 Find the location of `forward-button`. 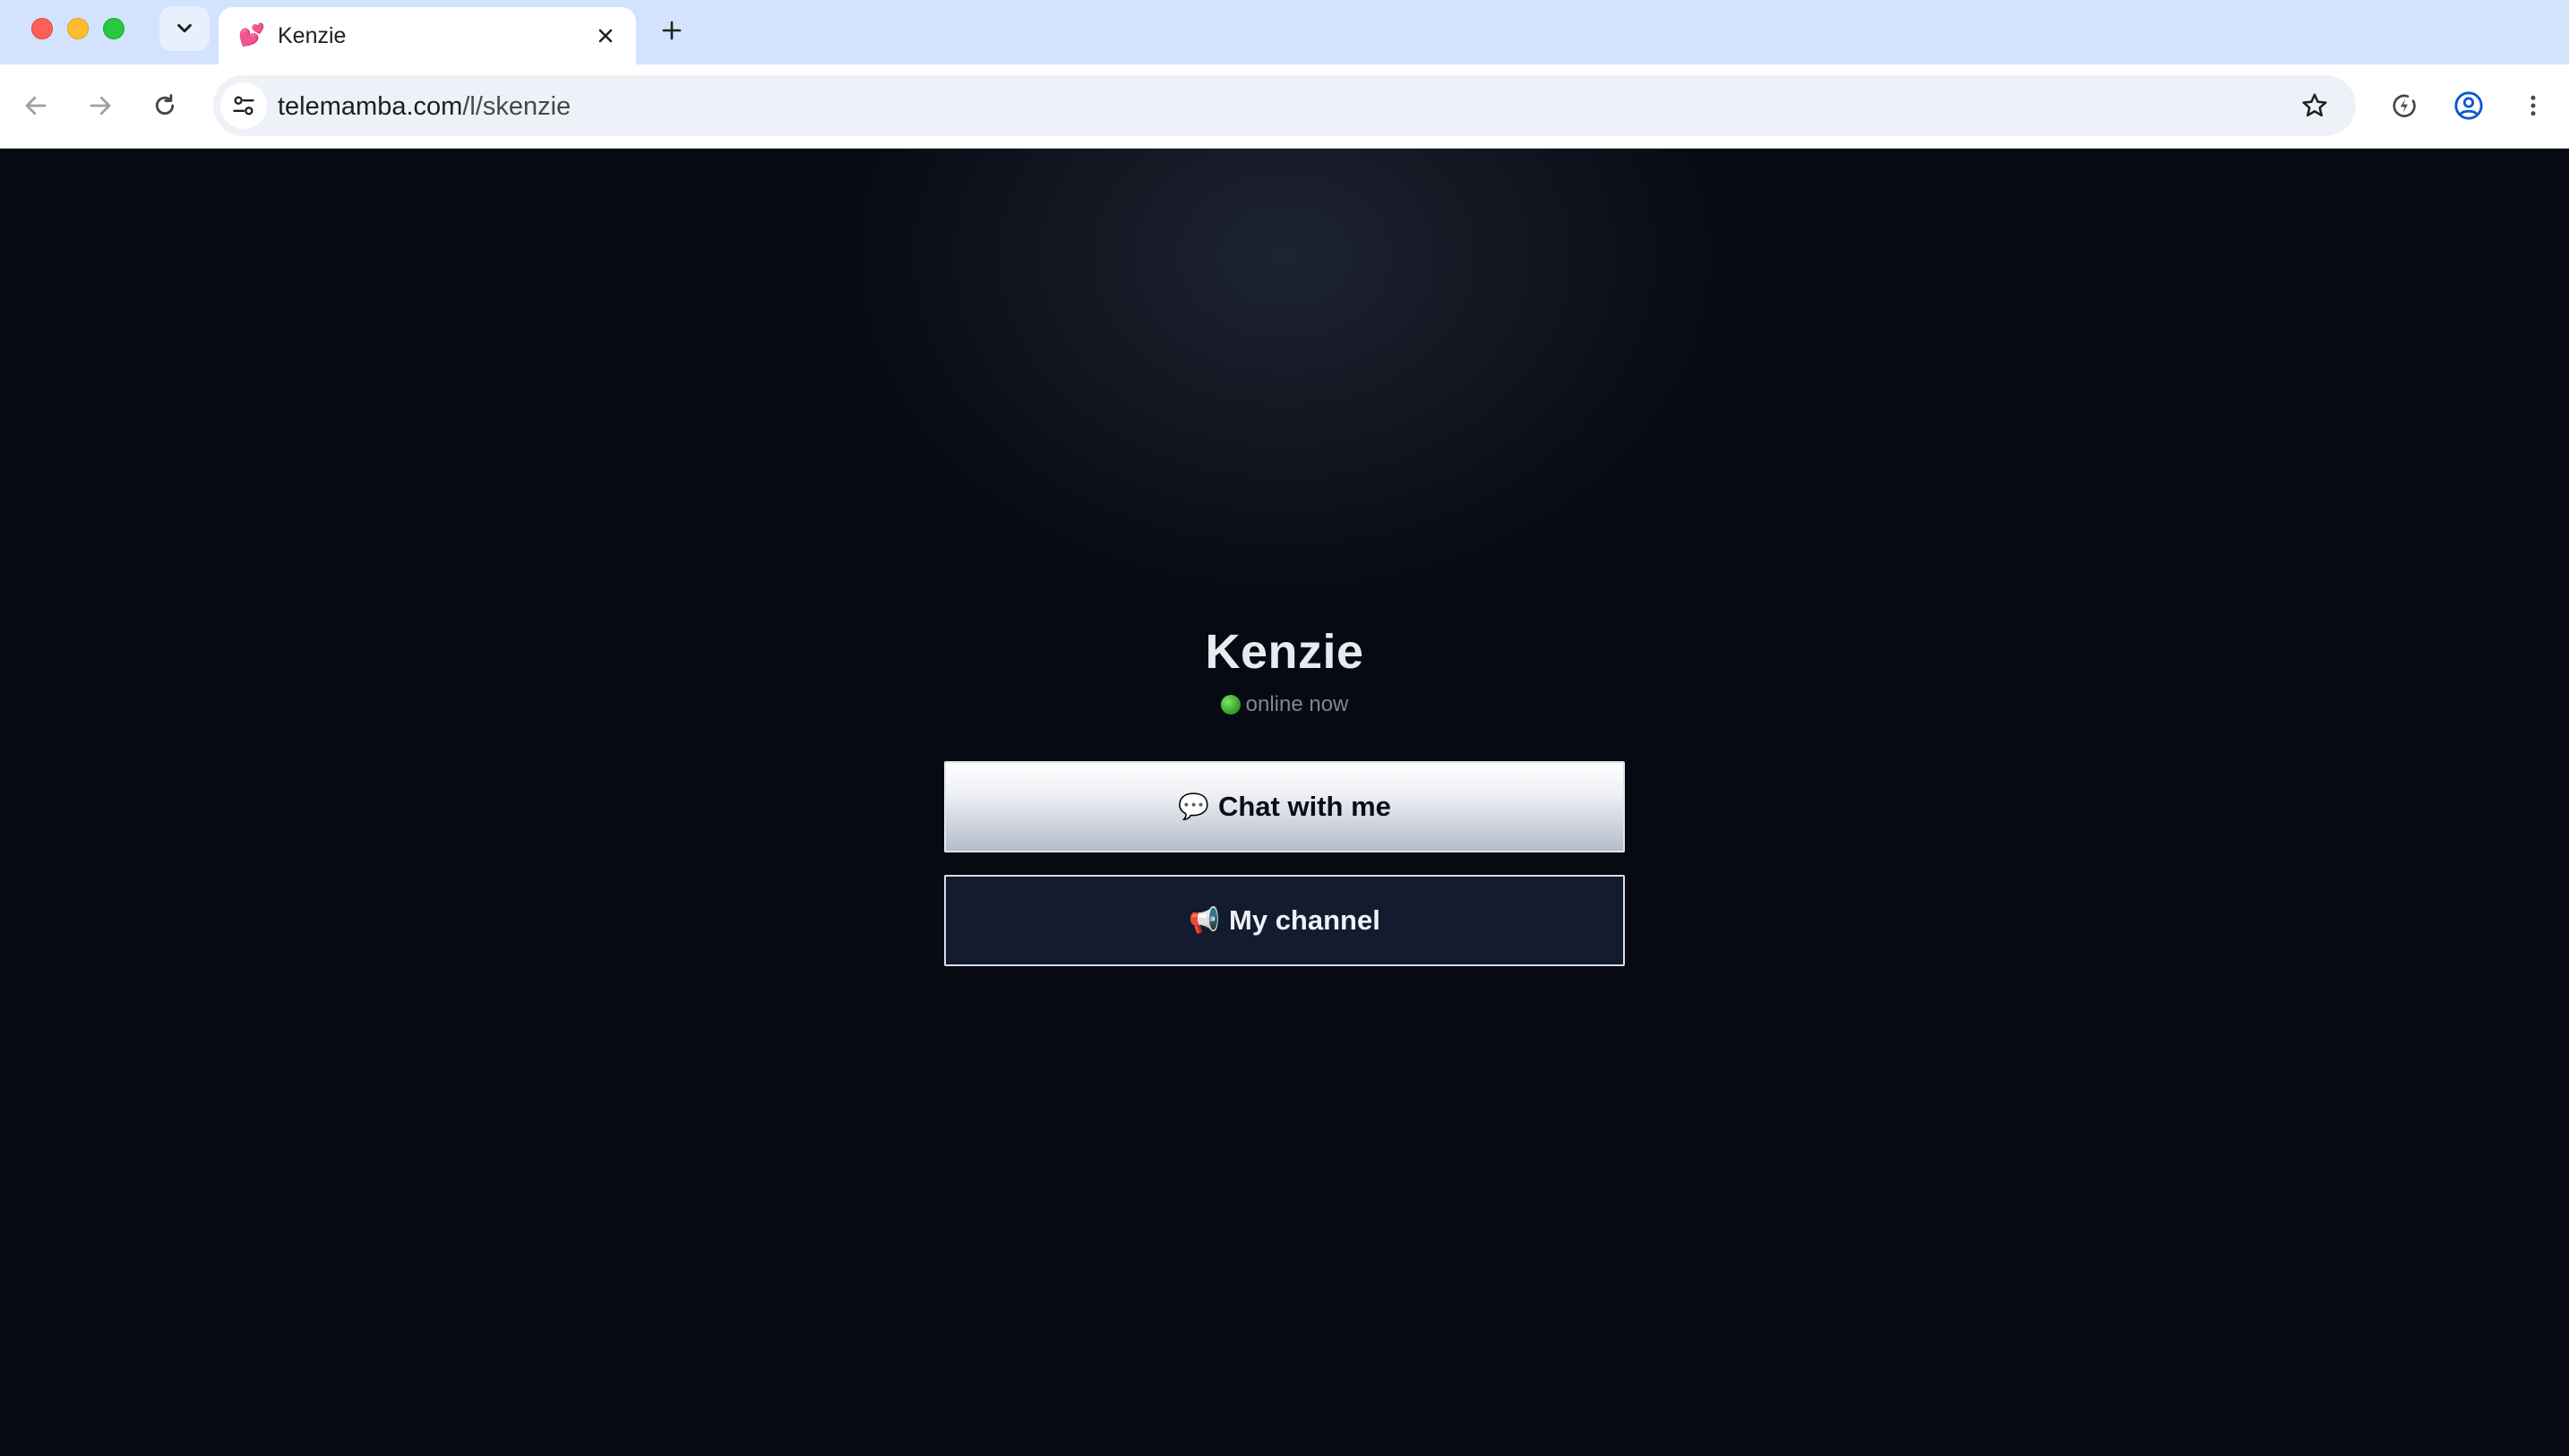

forward-button is located at coordinates (100, 105).